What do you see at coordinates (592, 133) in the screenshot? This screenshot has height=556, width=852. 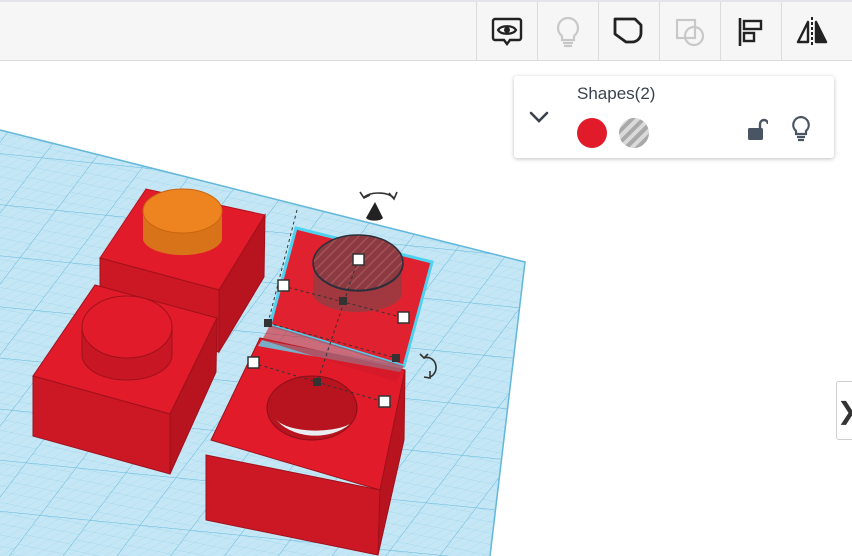 I see `solid-color-swatch` at bounding box center [592, 133].